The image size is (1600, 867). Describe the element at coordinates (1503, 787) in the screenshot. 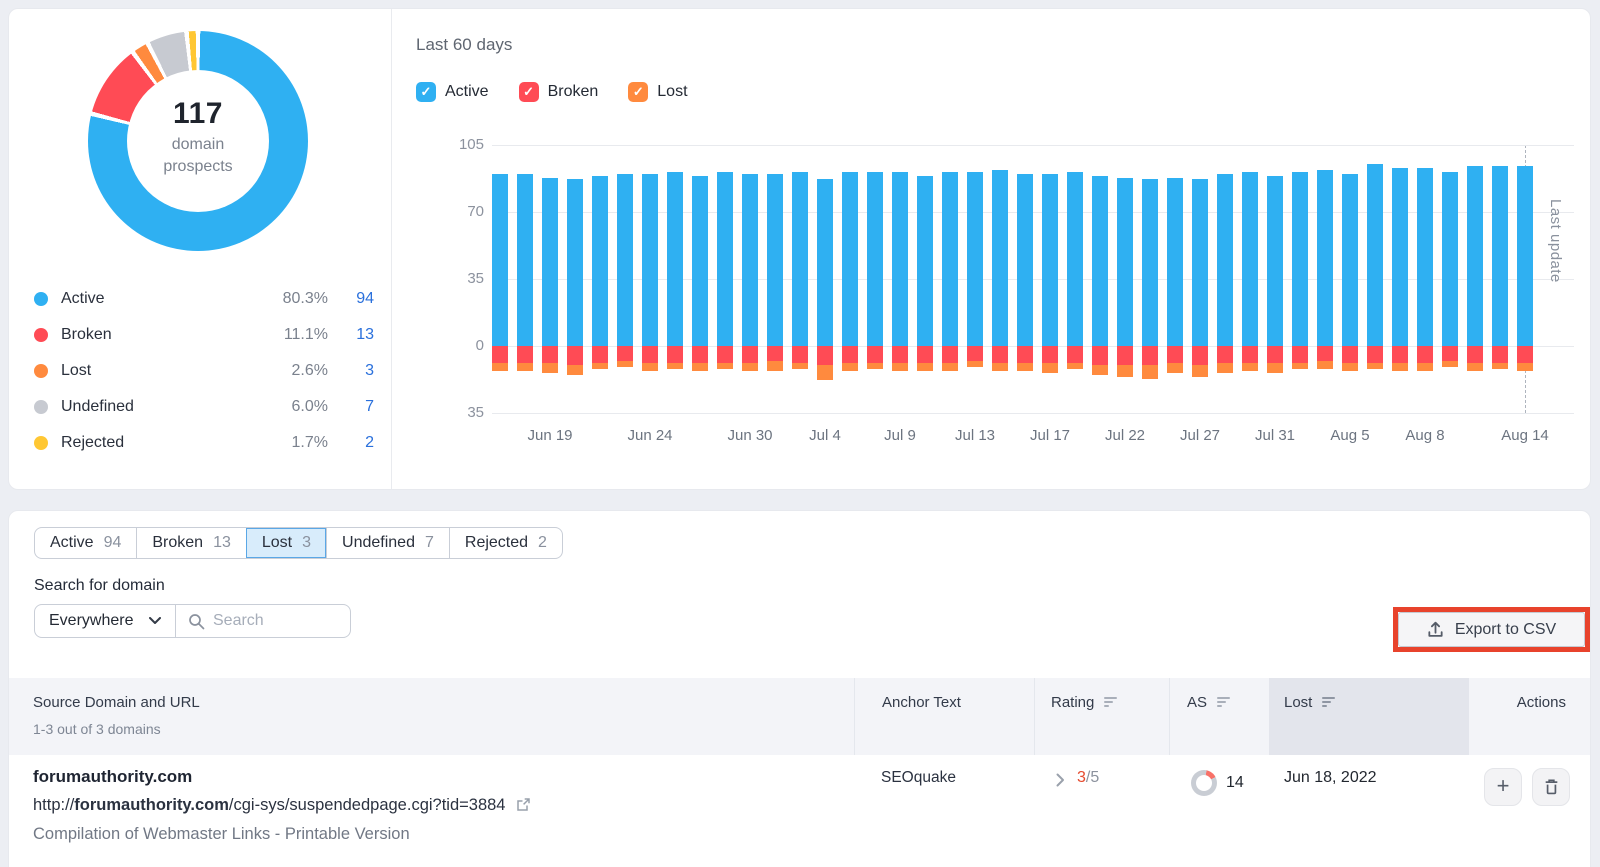

I see `add-button: +` at that location.